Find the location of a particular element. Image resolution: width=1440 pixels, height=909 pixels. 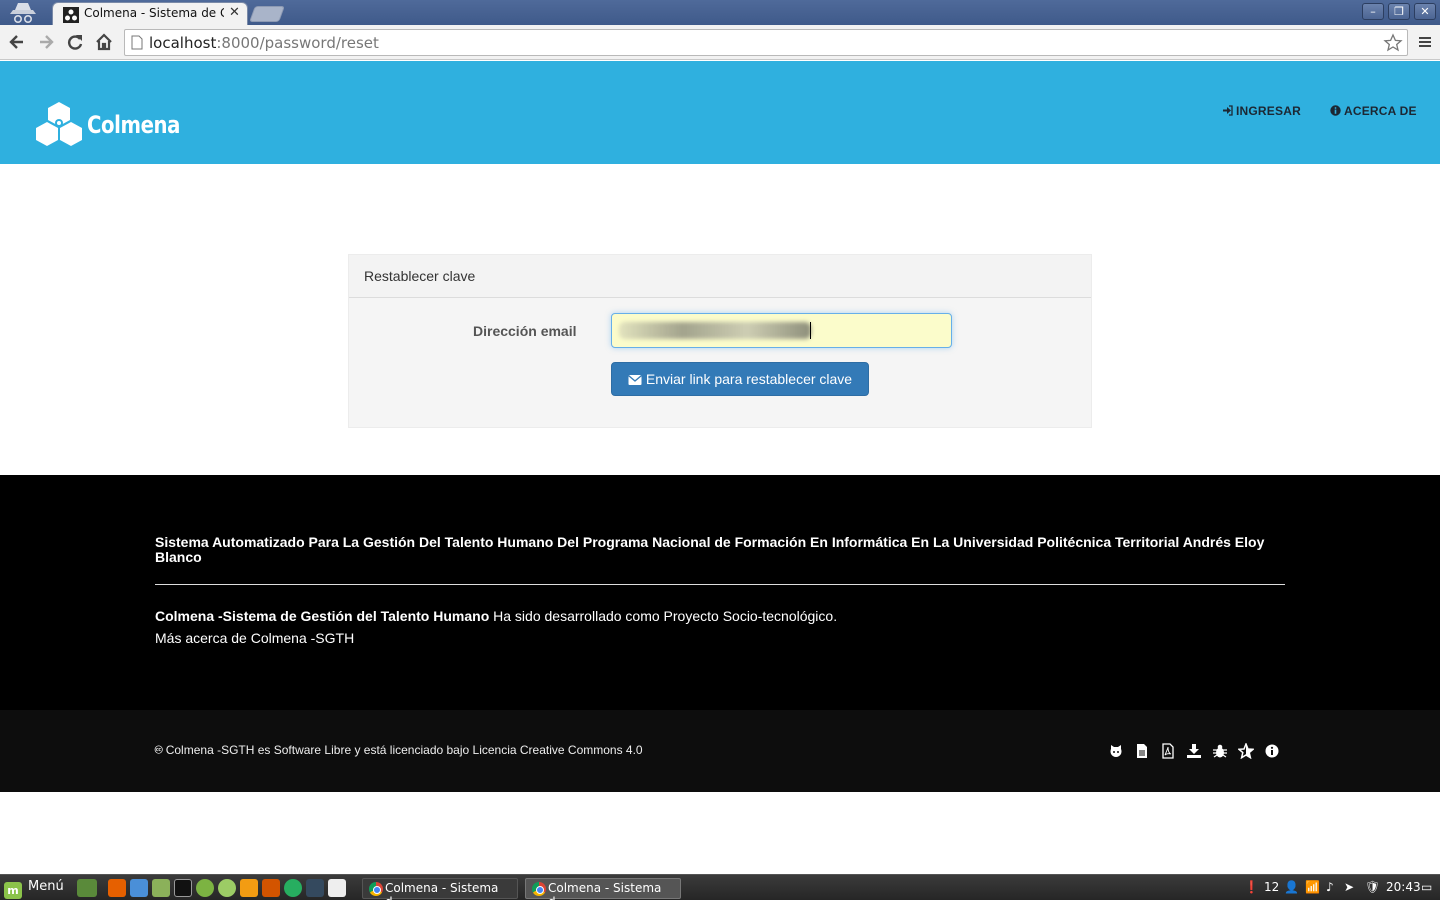

home-icon is located at coordinates (104, 42).